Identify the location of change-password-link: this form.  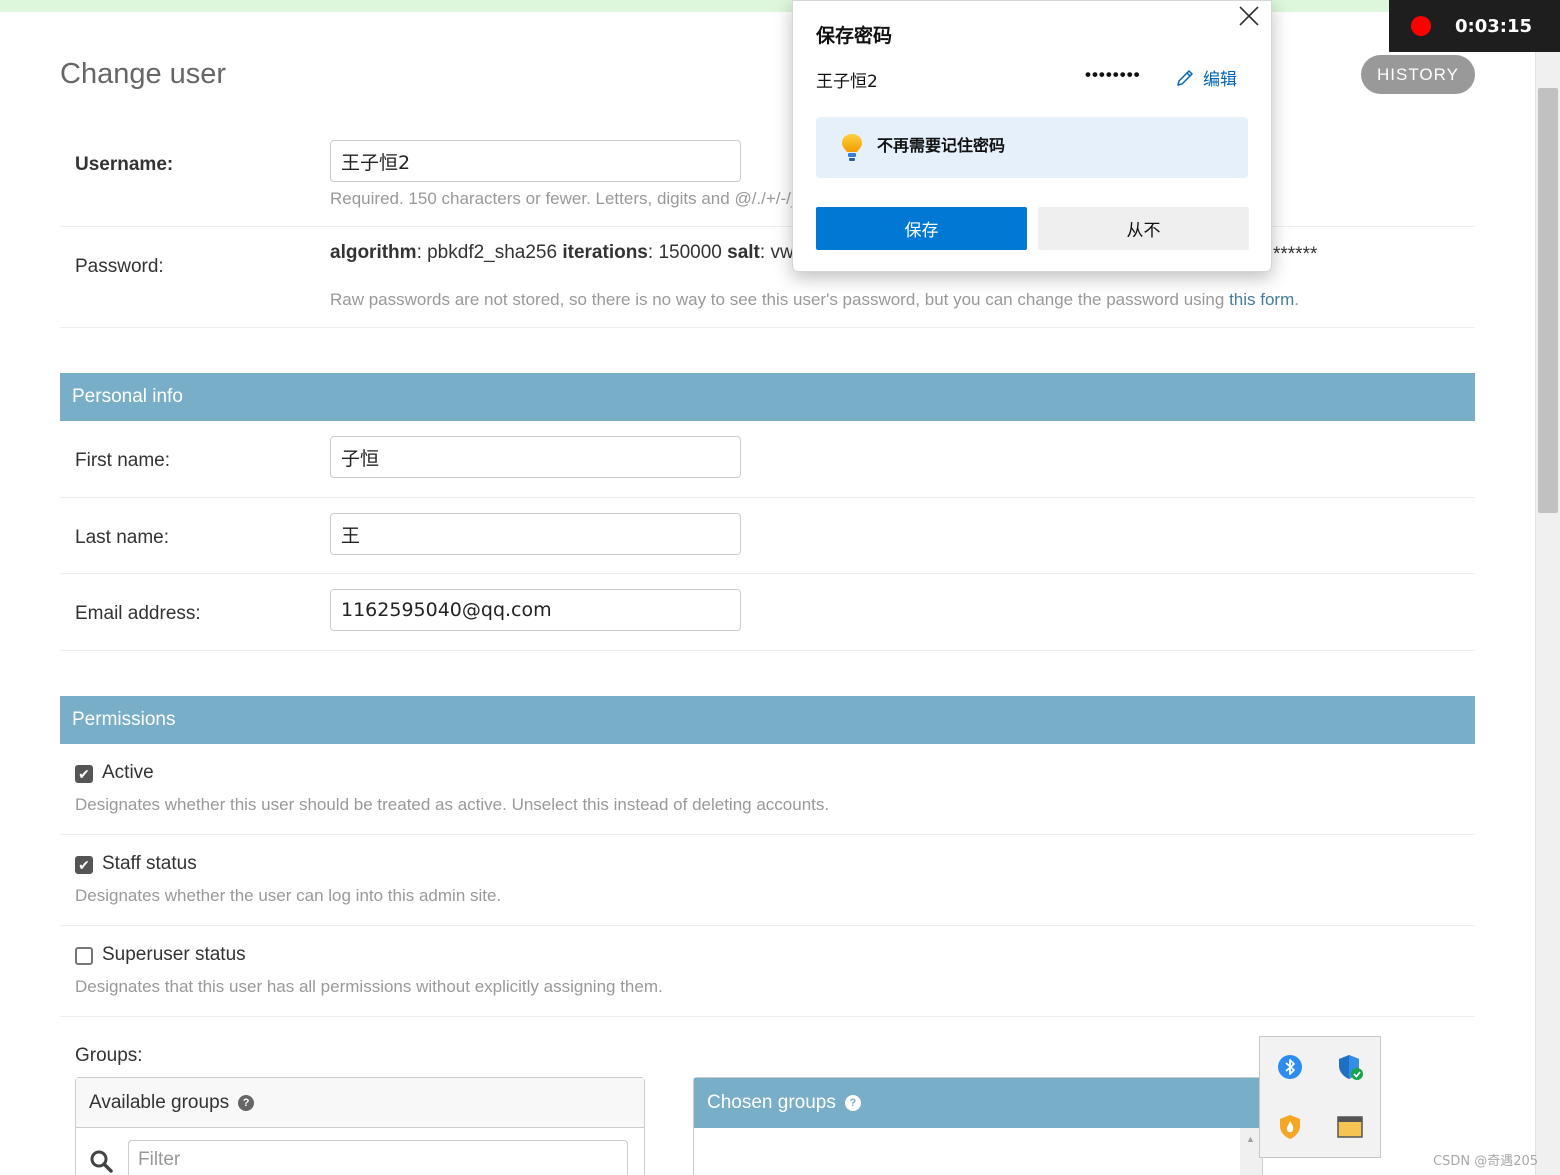
(1261, 299).